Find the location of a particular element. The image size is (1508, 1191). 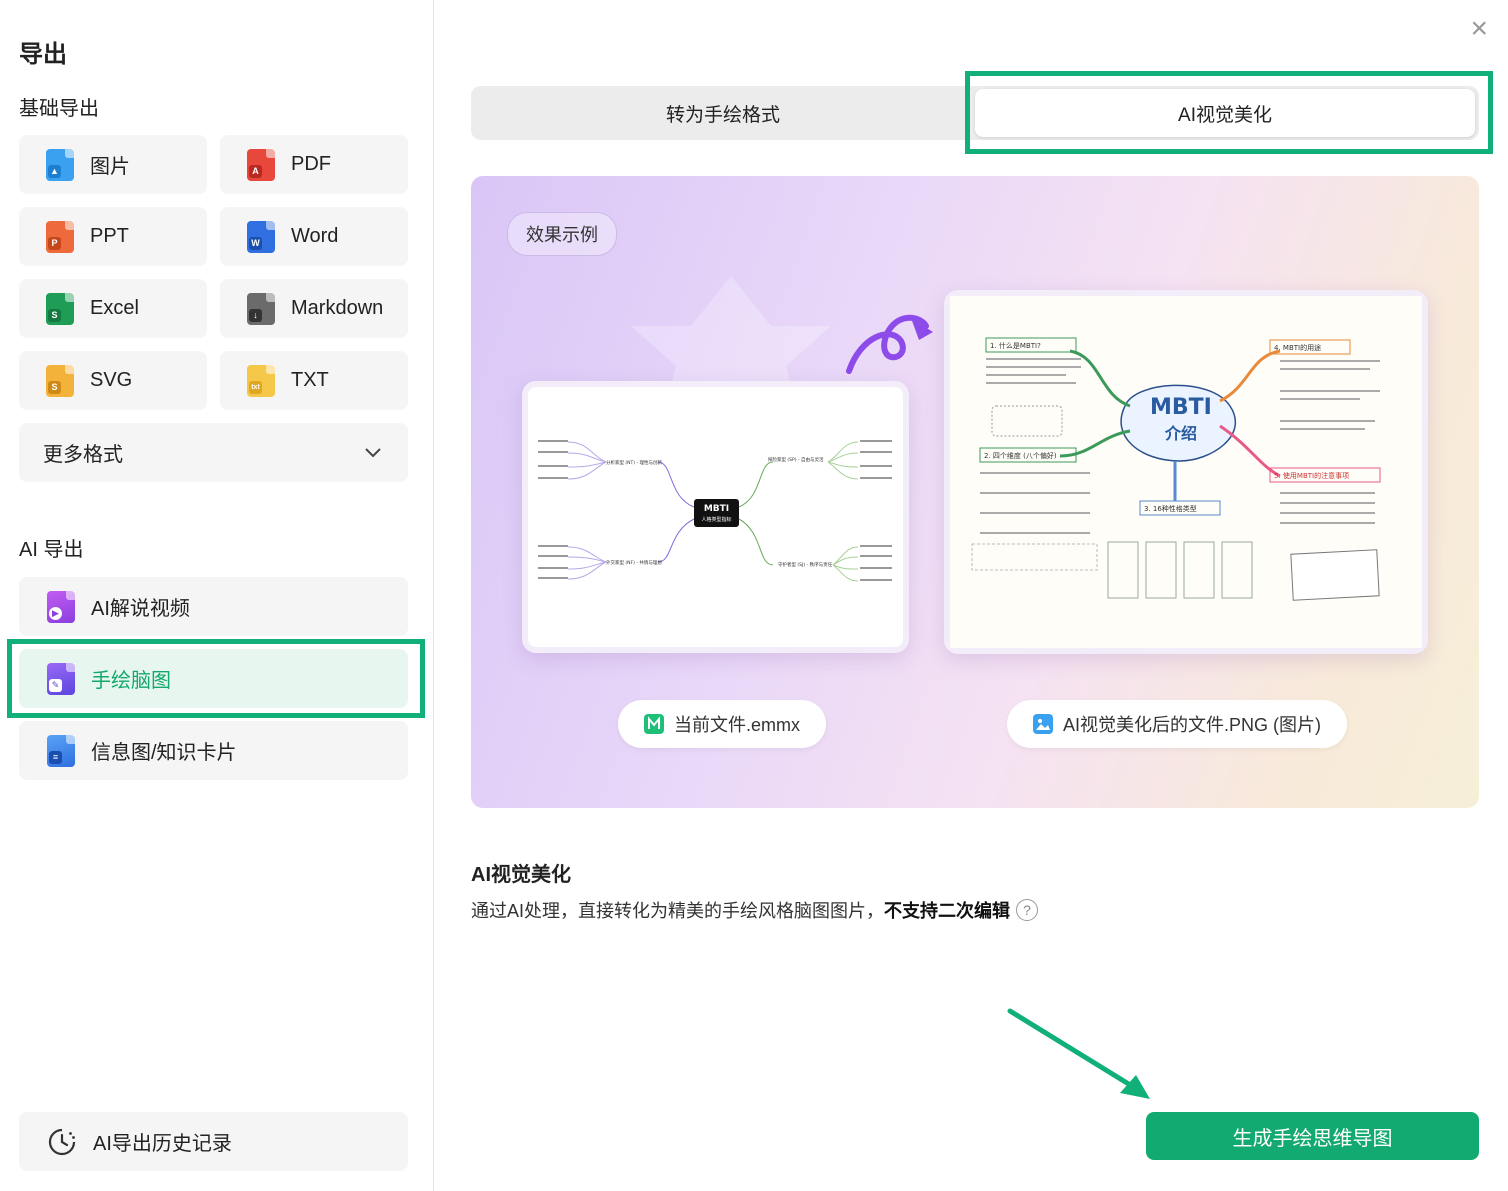

format-markdown-button: ↓ Markdown is located at coordinates (314, 308).